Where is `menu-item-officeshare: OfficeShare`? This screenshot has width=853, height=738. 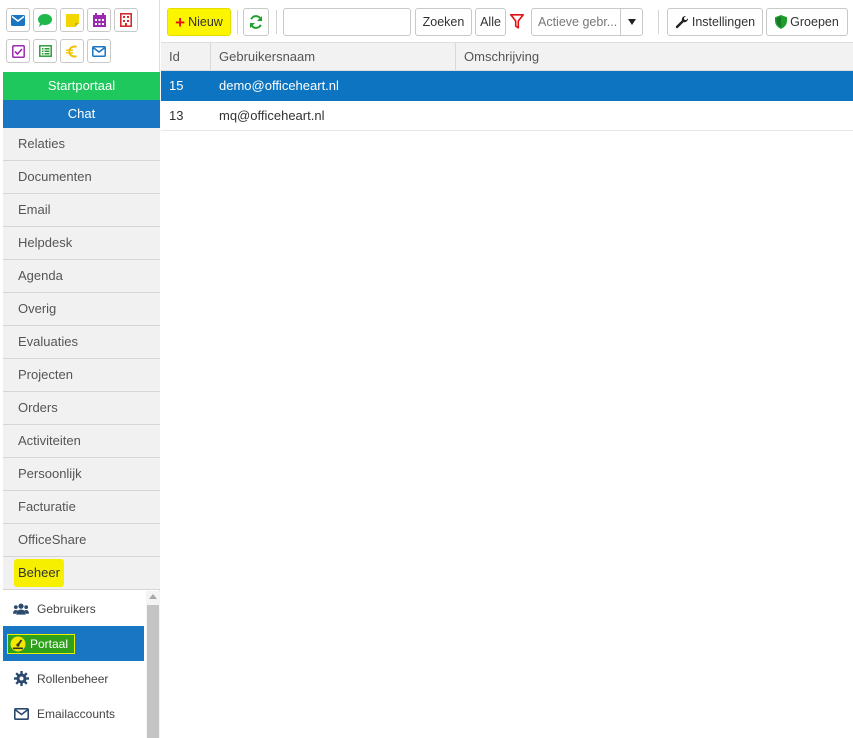 menu-item-officeshare: OfficeShare is located at coordinates (81, 540).